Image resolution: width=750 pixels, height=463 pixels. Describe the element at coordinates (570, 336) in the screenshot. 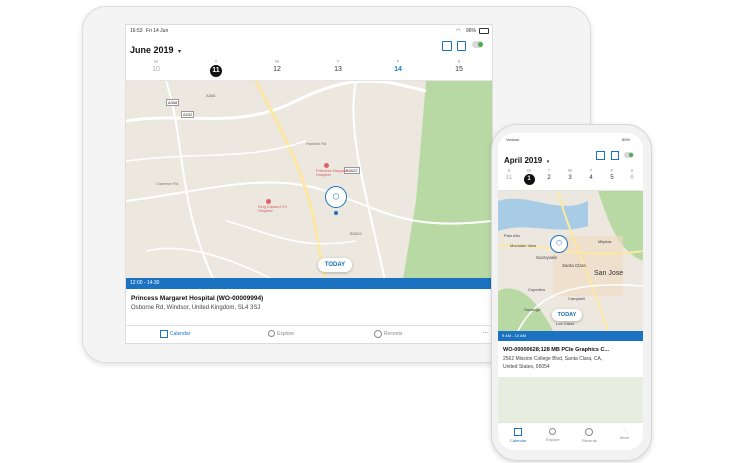

I see `event-time-bar: 9 AM - 10 AM` at that location.